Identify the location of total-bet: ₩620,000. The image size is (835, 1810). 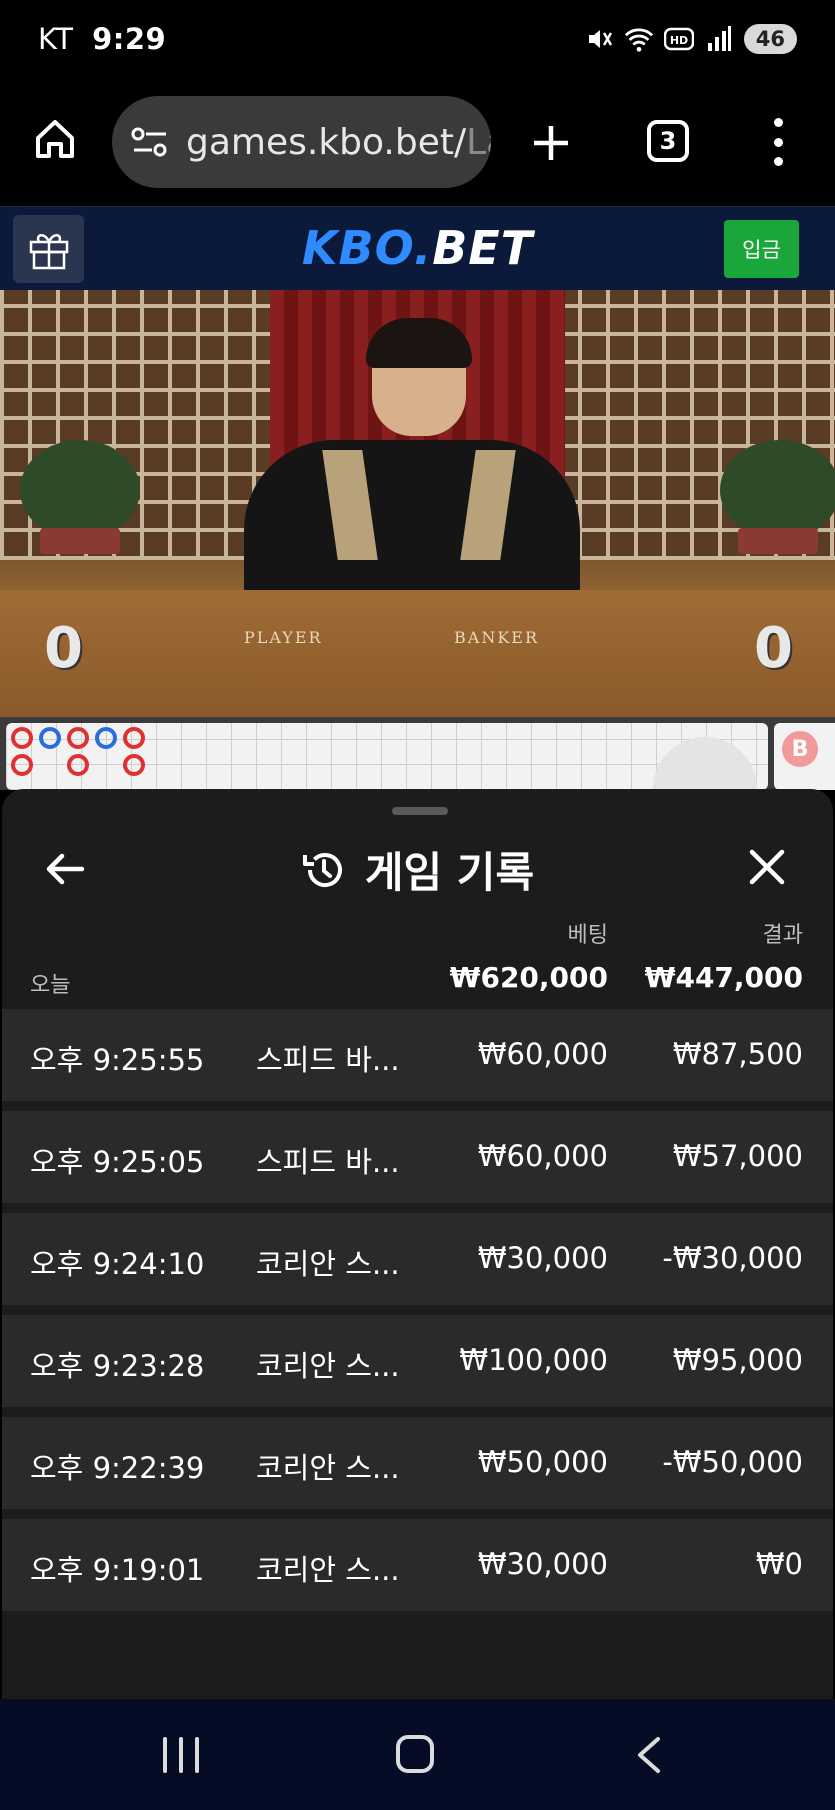
(528, 977).